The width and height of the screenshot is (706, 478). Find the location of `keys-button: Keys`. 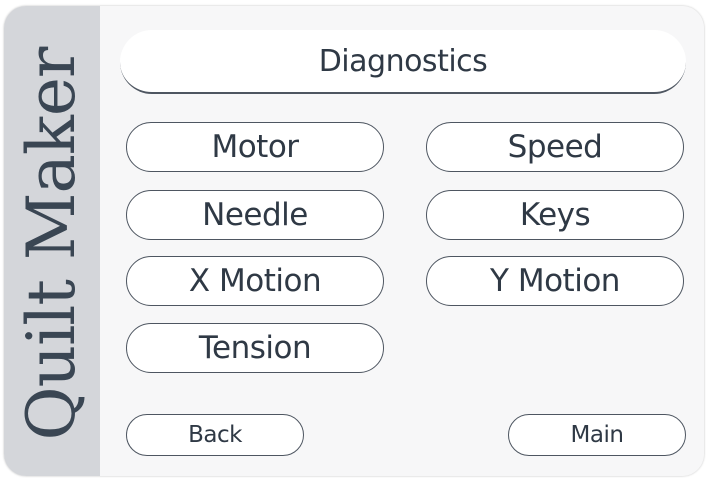

keys-button: Keys is located at coordinates (555, 215).